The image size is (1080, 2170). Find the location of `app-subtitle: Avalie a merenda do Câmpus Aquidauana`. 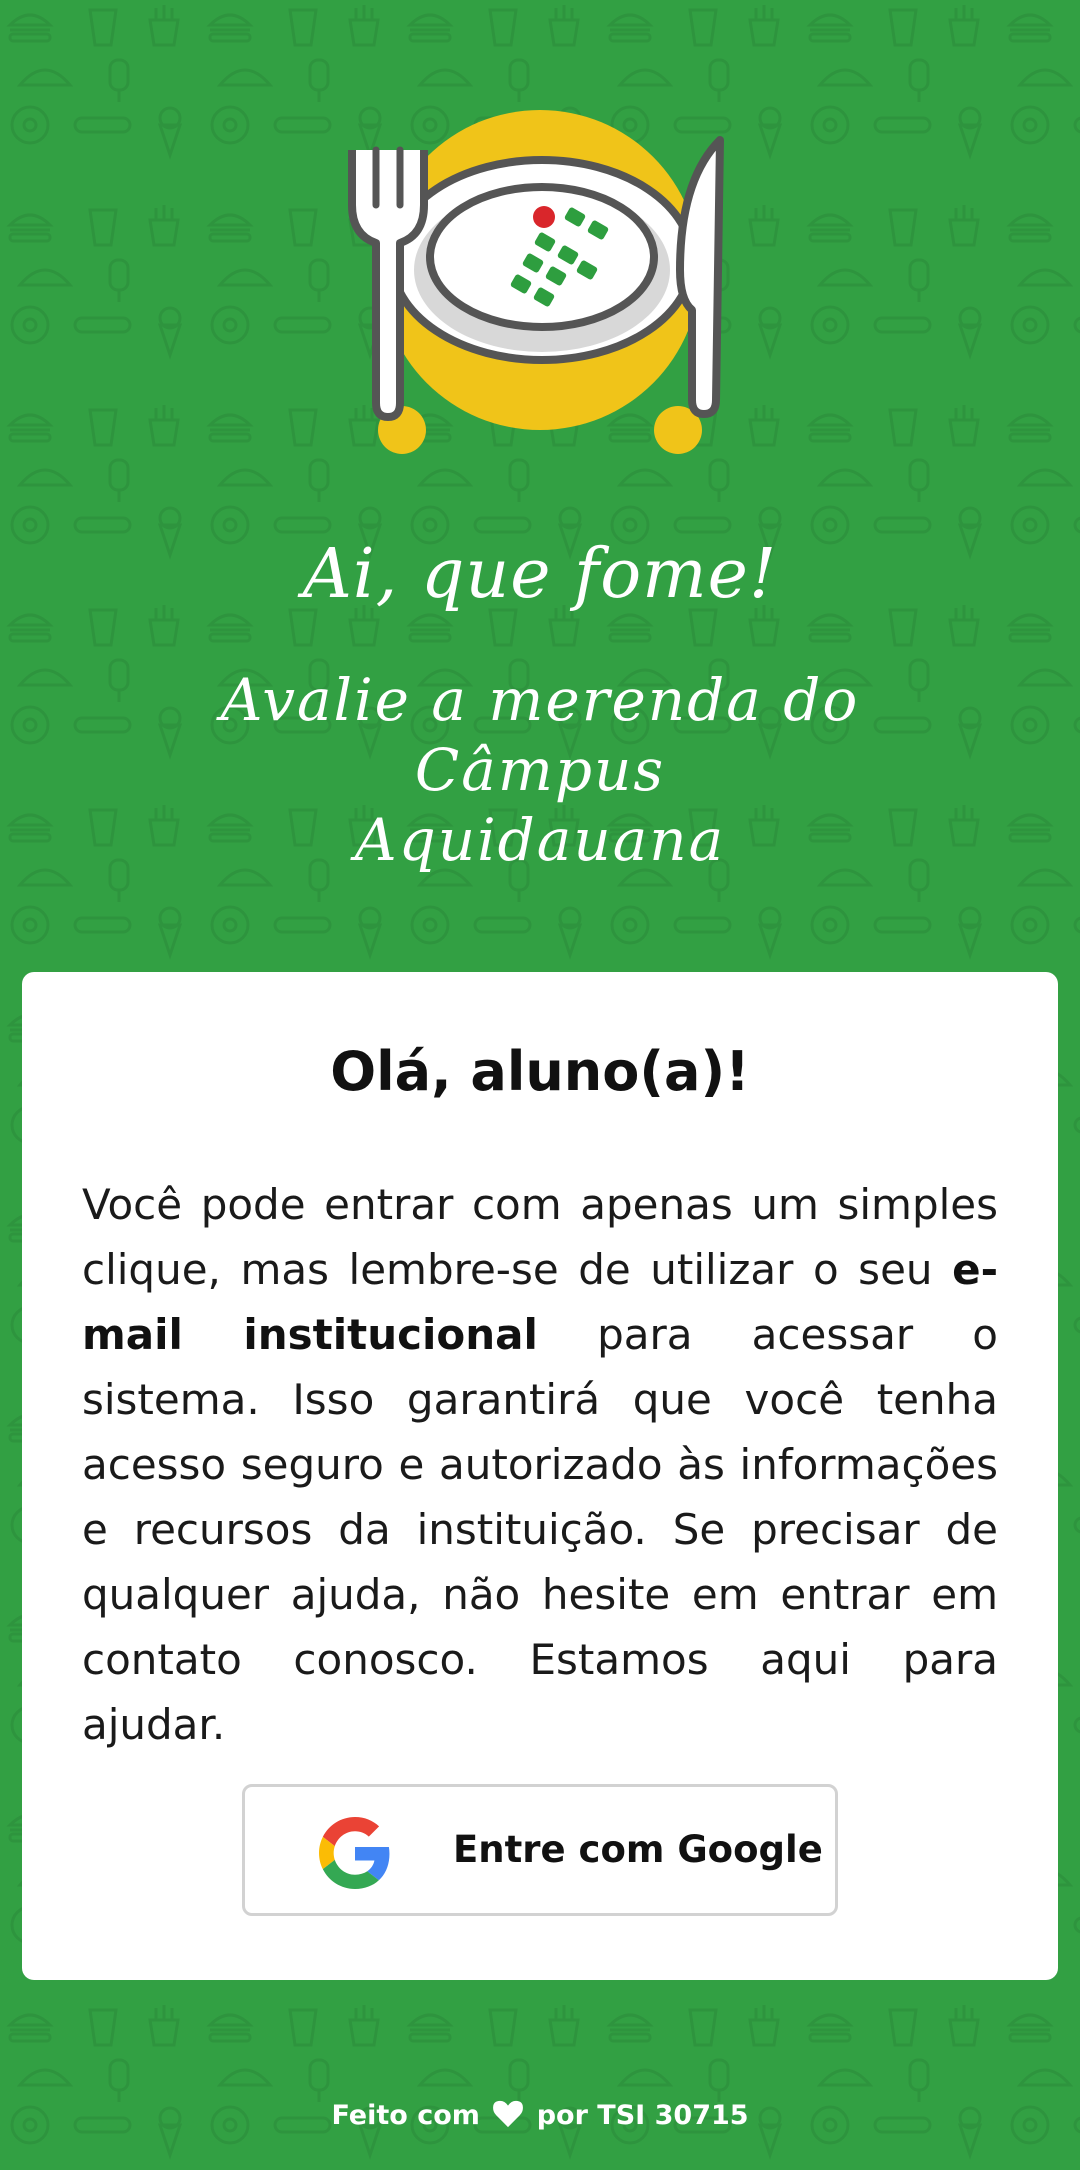

app-subtitle: Avalie a merenda do Câmpus Aquidauana is located at coordinates (540, 770).